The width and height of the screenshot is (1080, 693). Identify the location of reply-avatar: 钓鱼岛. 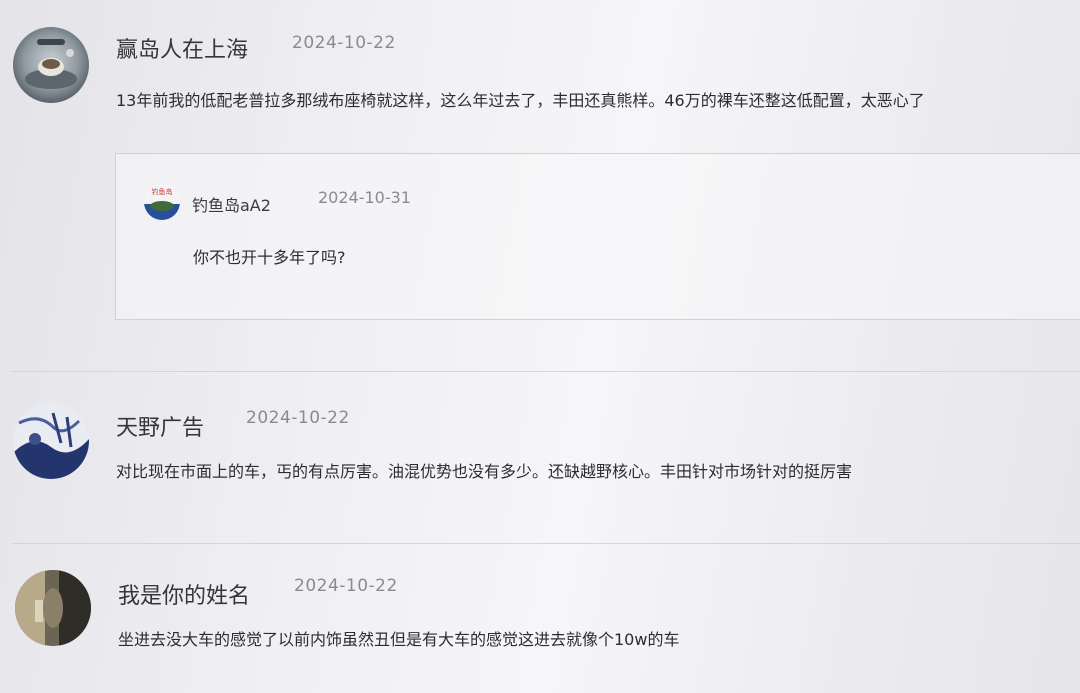
(162, 202).